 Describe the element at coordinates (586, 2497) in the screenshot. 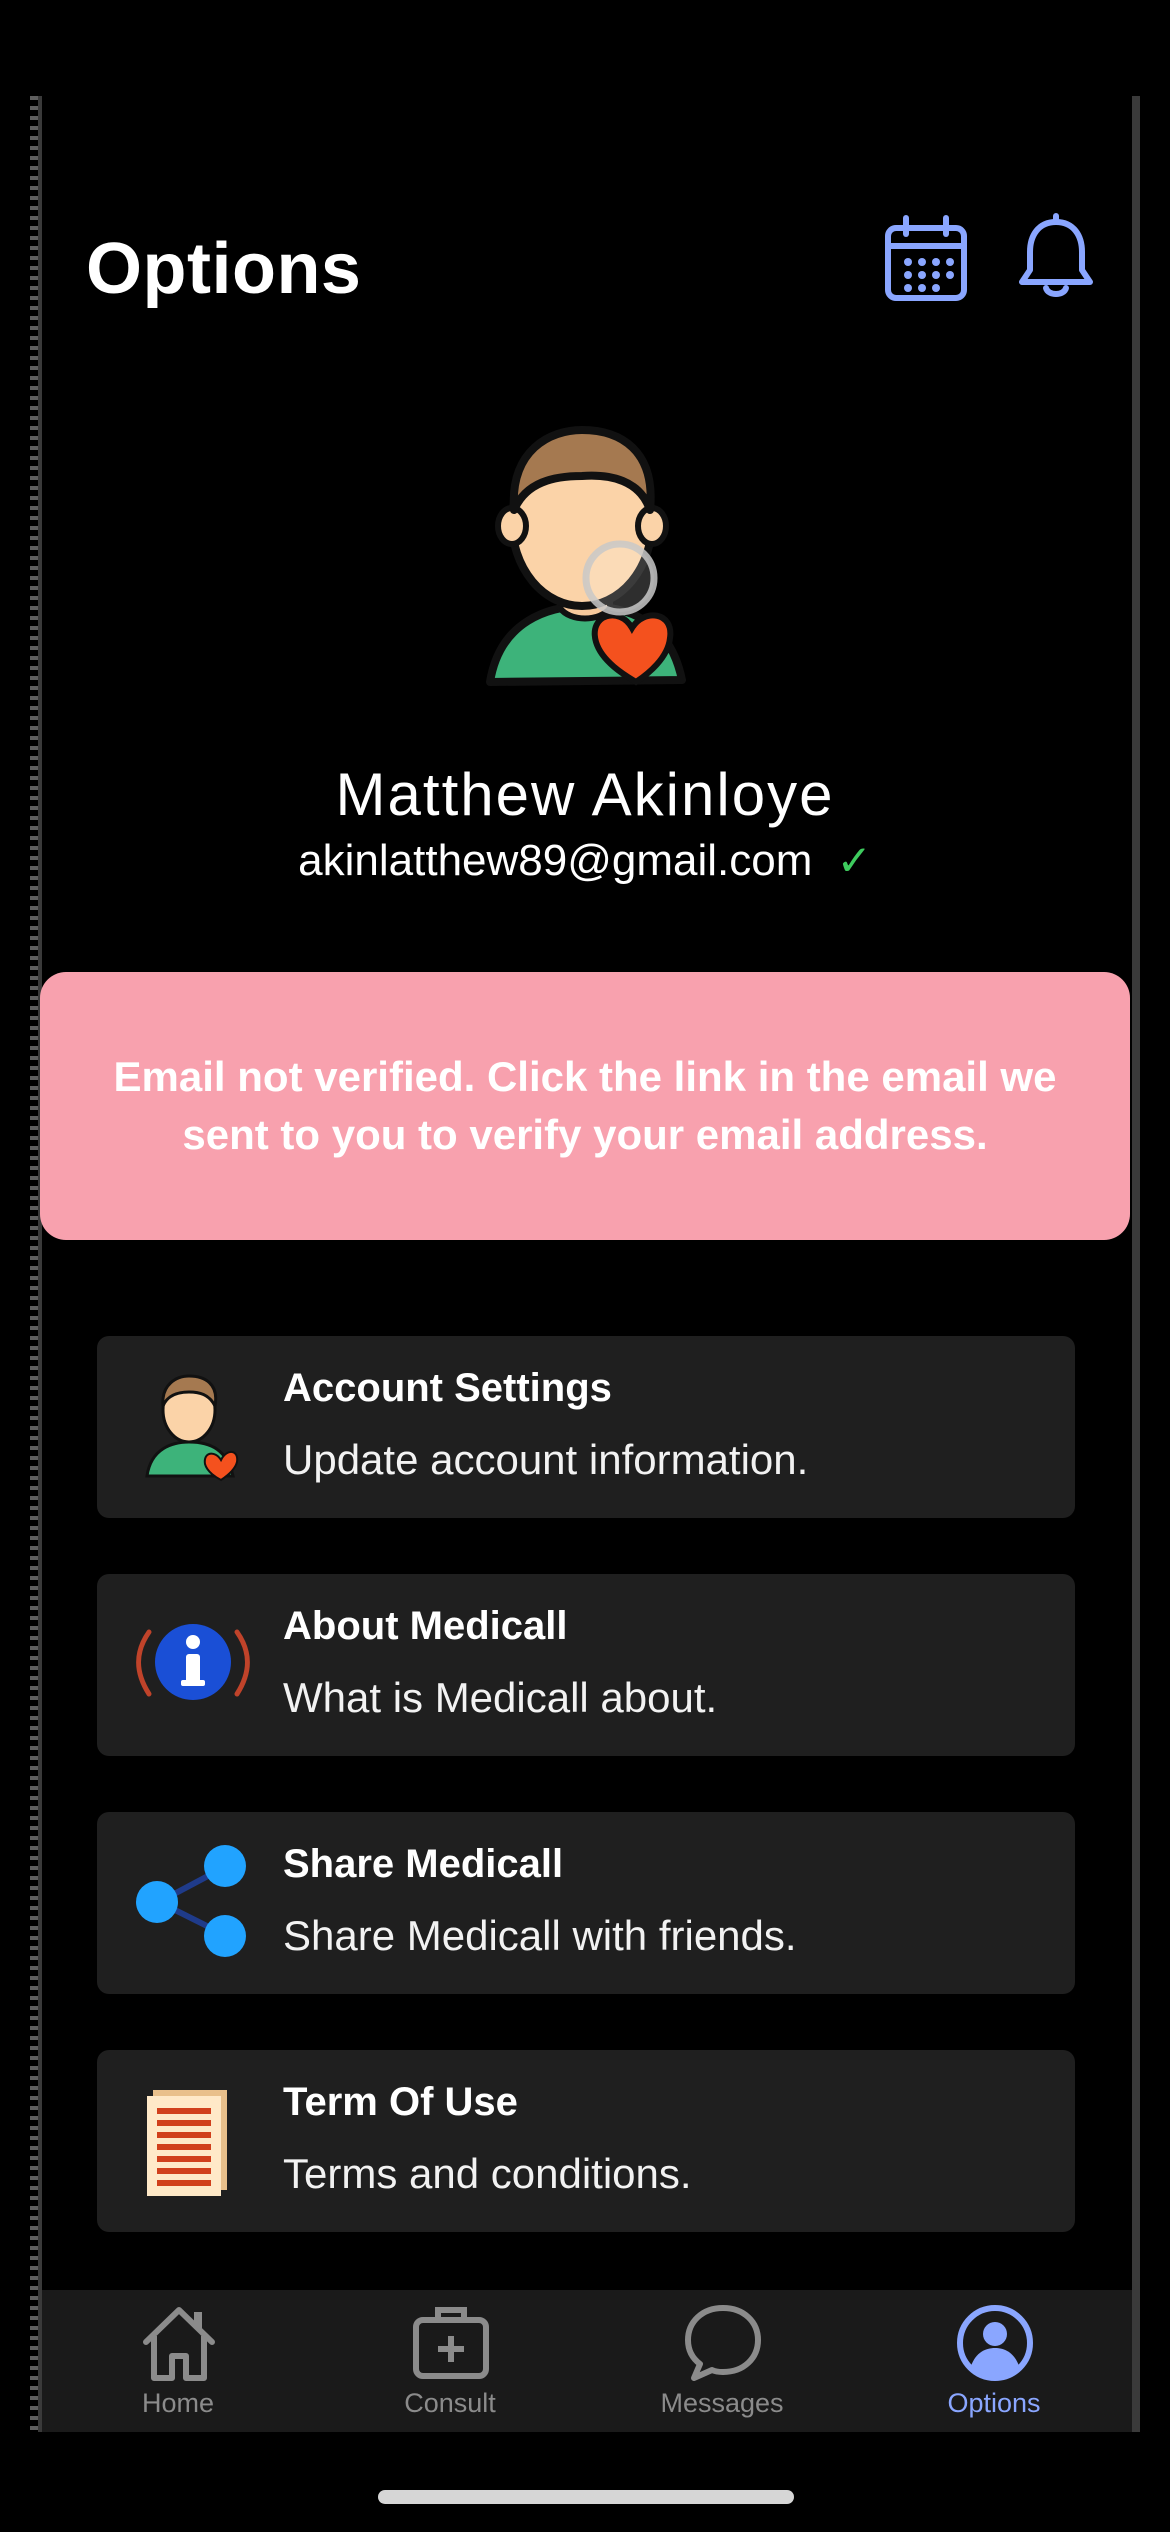

I see `home-indicator` at that location.